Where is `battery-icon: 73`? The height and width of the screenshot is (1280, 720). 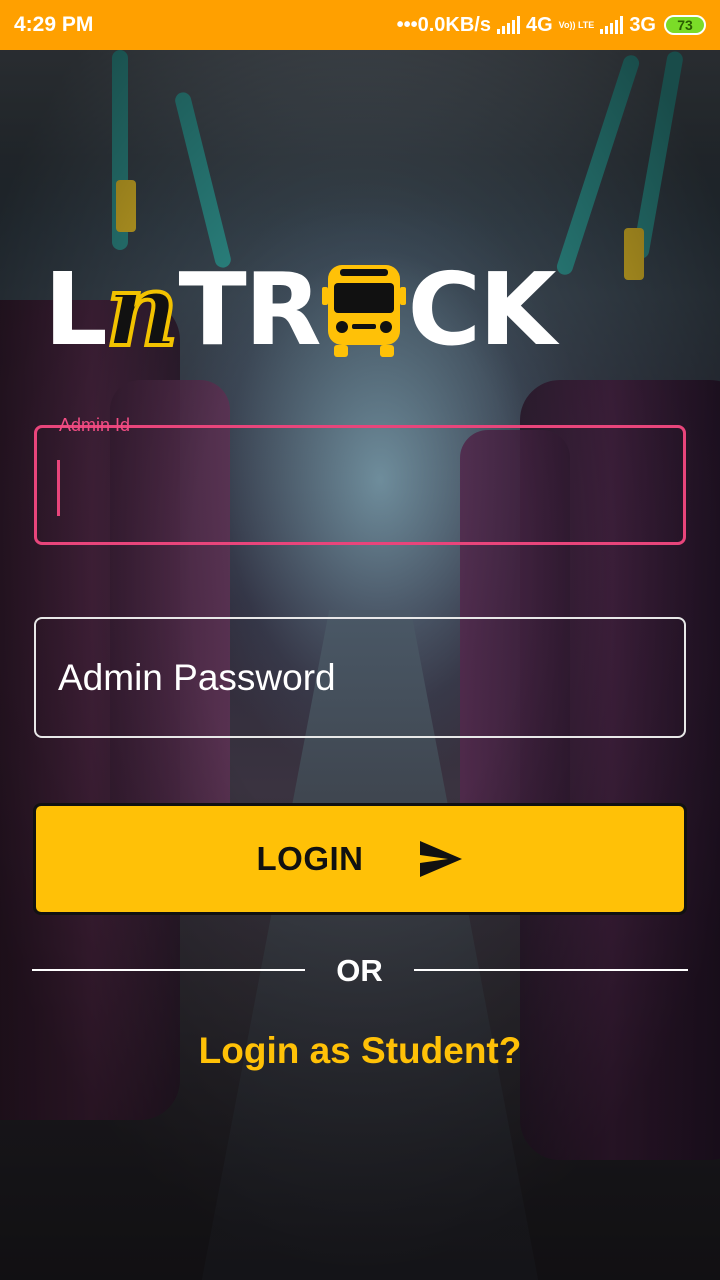 battery-icon: 73 is located at coordinates (685, 25).